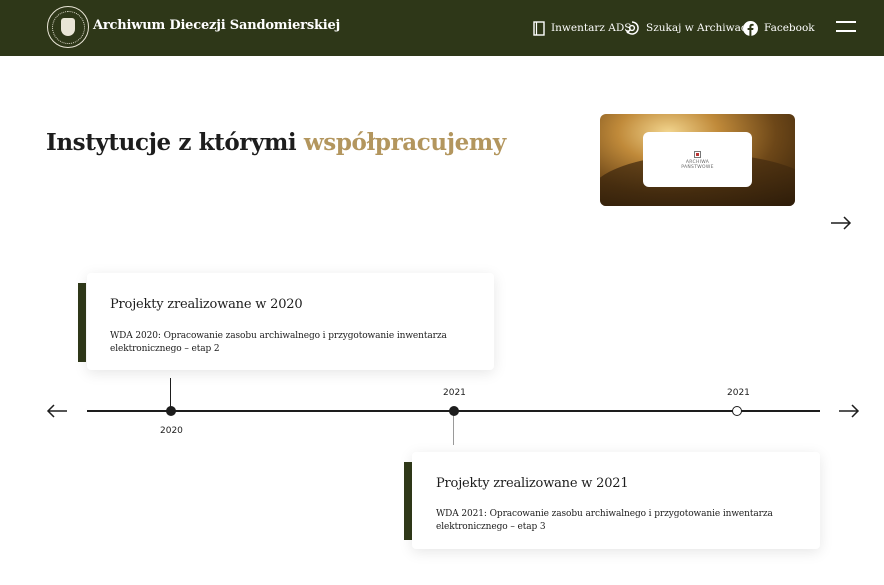 This screenshot has width=884, height=585. I want to click on timeline-next-arrow-icon, so click(849, 411).